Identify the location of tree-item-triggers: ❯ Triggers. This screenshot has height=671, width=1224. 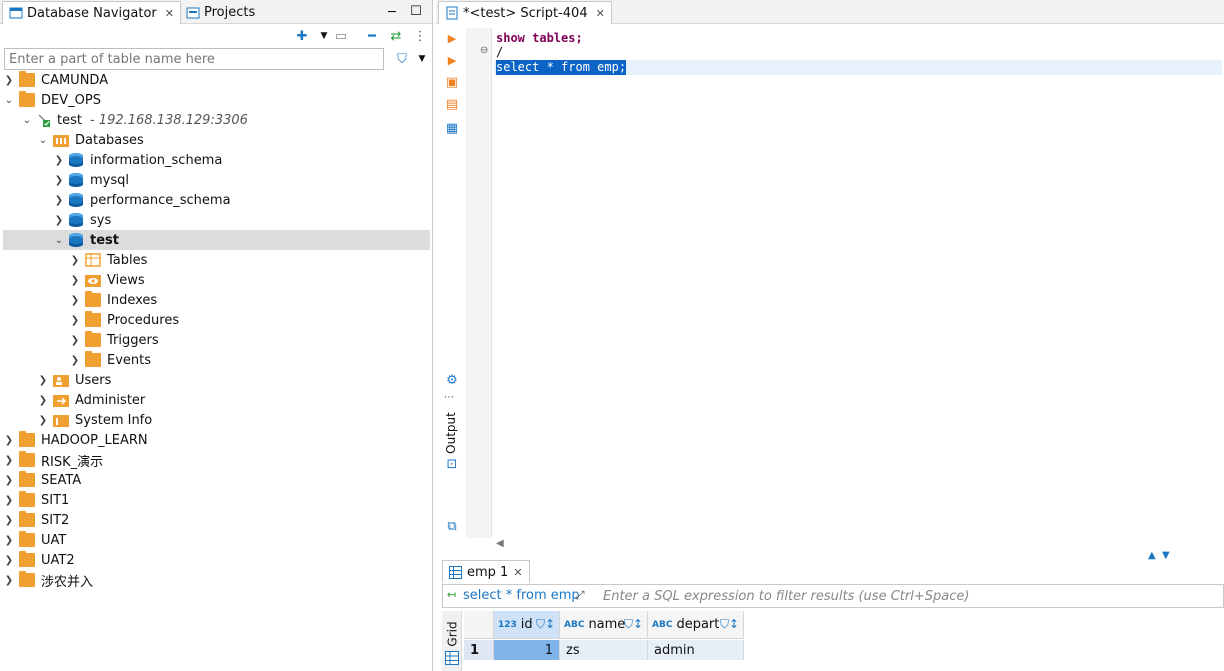
(216, 340).